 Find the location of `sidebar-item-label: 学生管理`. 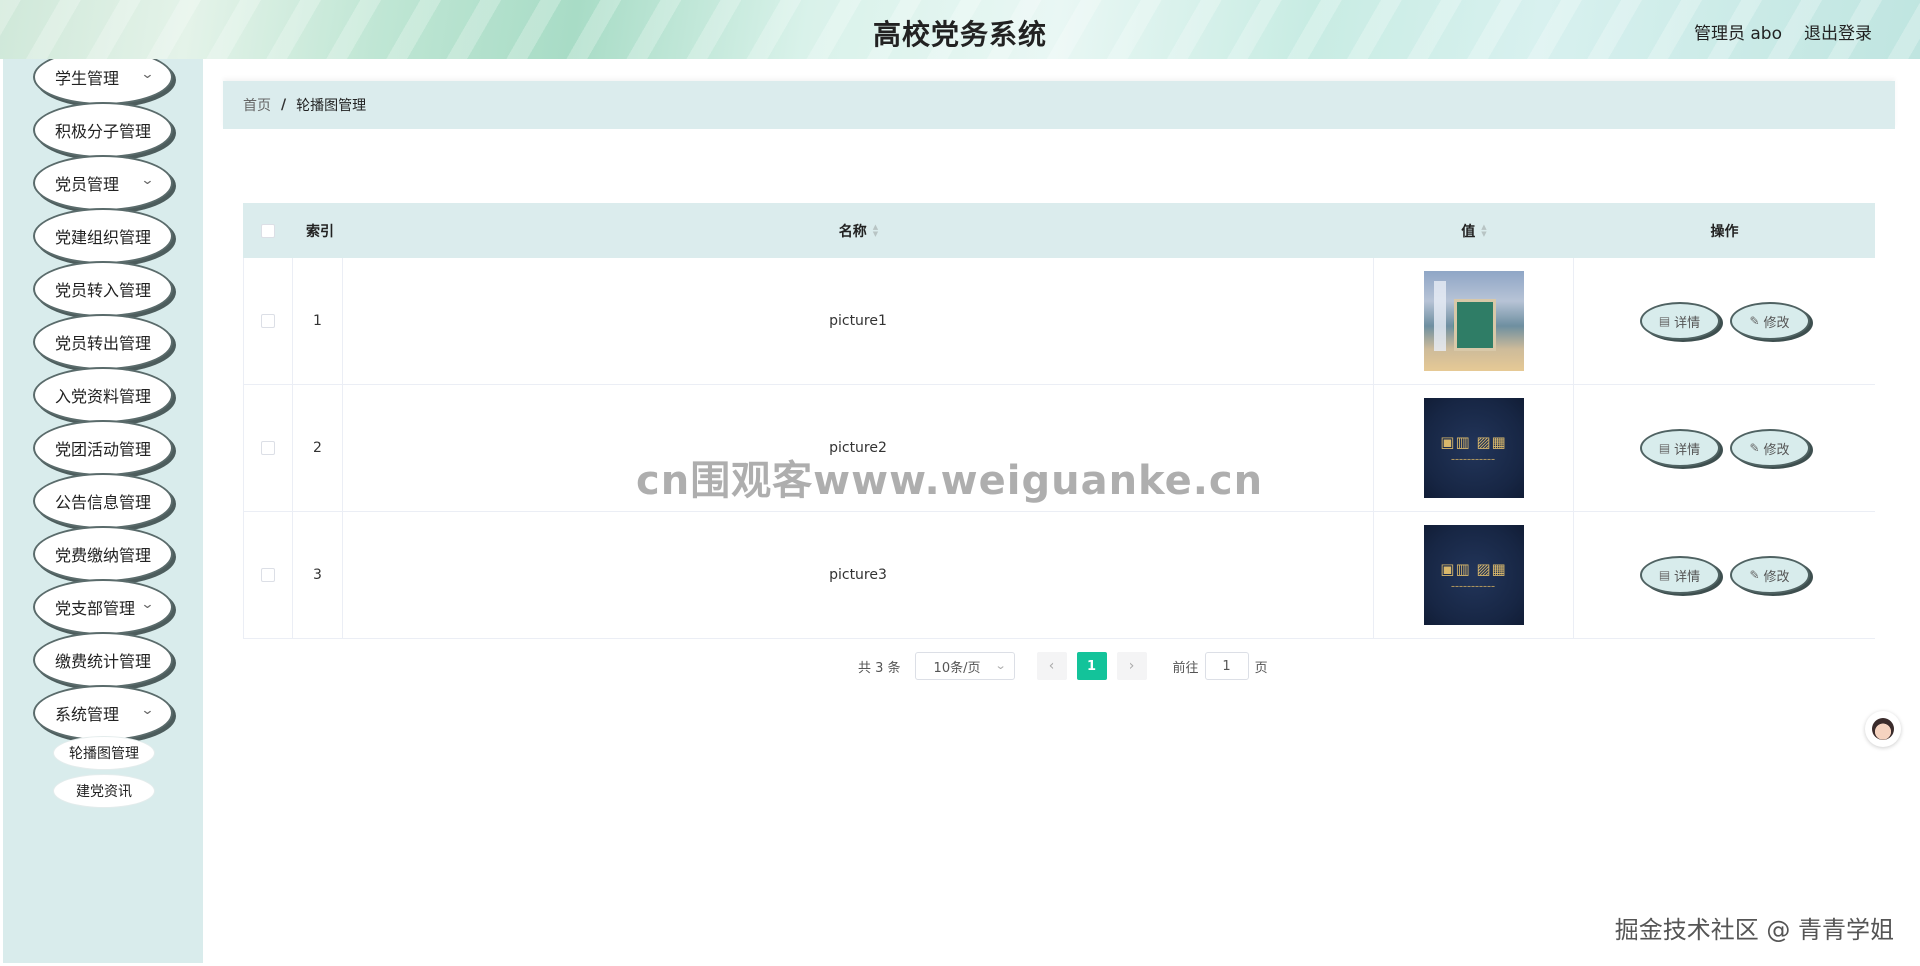

sidebar-item-label: 学生管理 is located at coordinates (87, 78).